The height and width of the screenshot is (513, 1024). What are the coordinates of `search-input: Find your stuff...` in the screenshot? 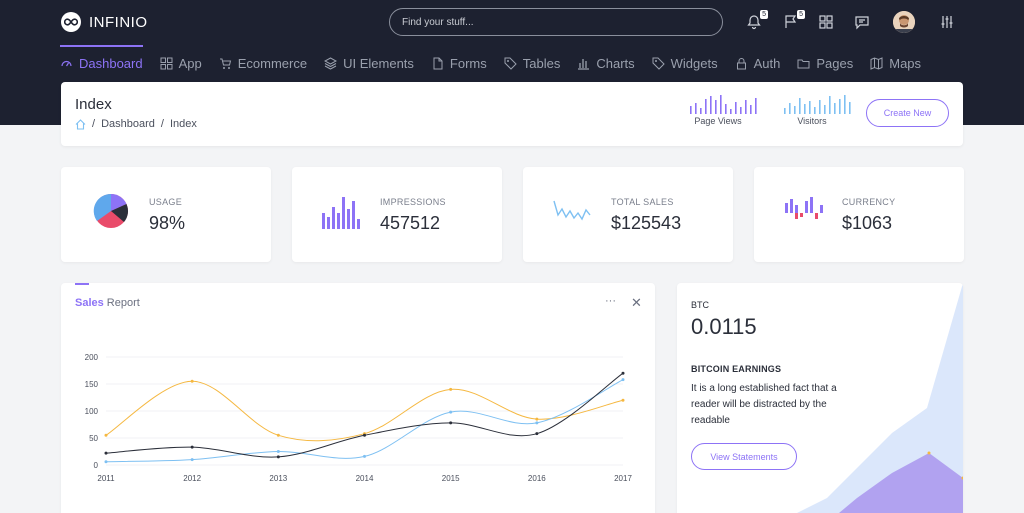 It's located at (556, 22).